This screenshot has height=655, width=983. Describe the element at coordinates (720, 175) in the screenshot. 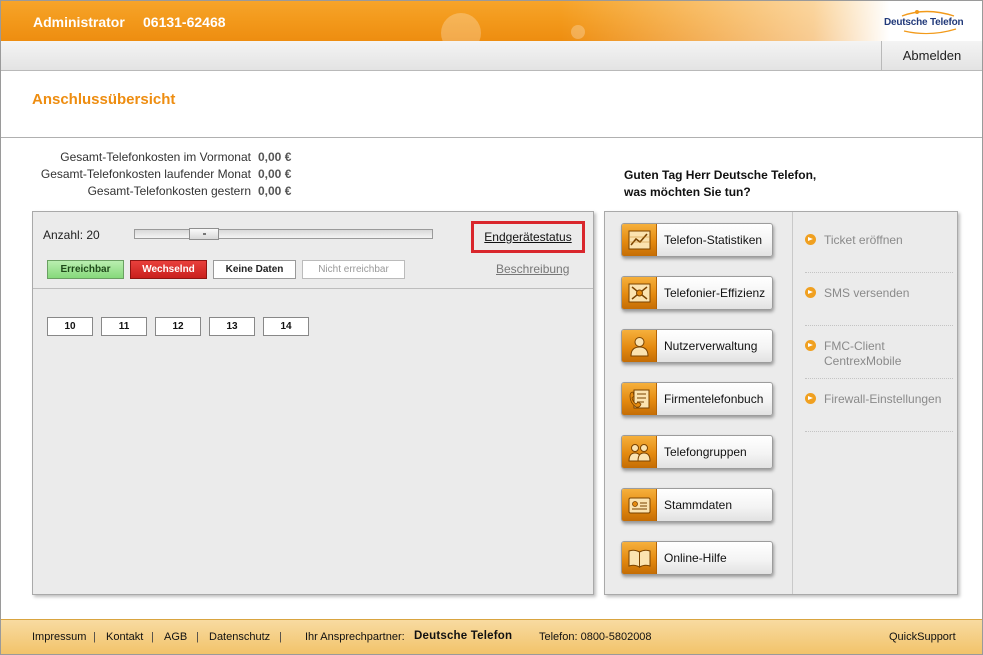

I see `greeting-line: Guten Tag Herr Deutsche Telefon,` at that location.